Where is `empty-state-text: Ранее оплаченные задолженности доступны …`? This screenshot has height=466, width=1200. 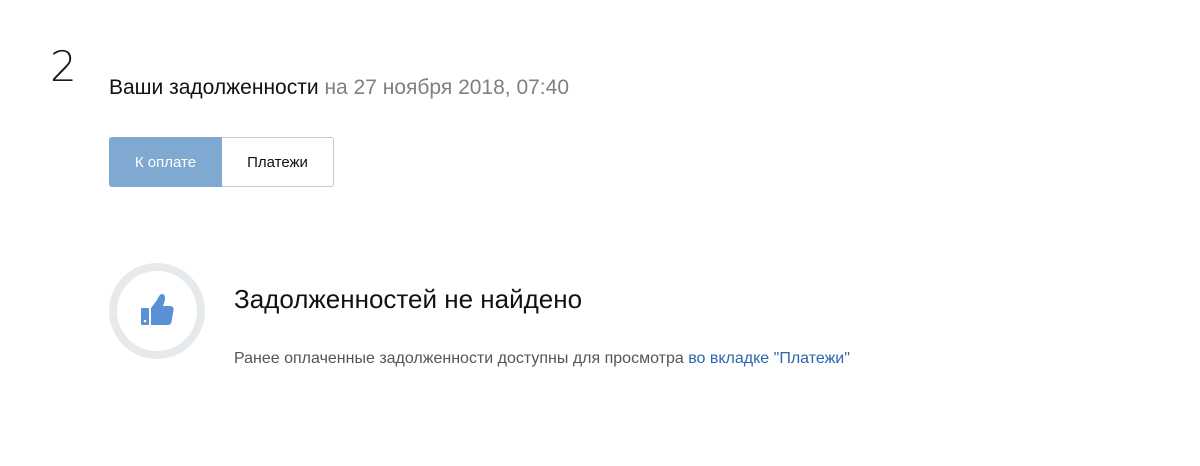 empty-state-text: Ранее оплаченные задолженности доступны … is located at coordinates (461, 358).